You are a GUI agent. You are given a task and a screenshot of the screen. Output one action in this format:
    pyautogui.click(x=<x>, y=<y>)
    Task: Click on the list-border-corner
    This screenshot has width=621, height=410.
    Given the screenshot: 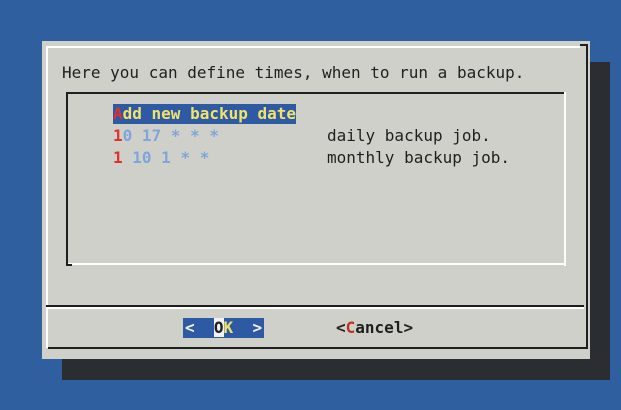 What is the action you would take?
    pyautogui.click(x=69, y=262)
    